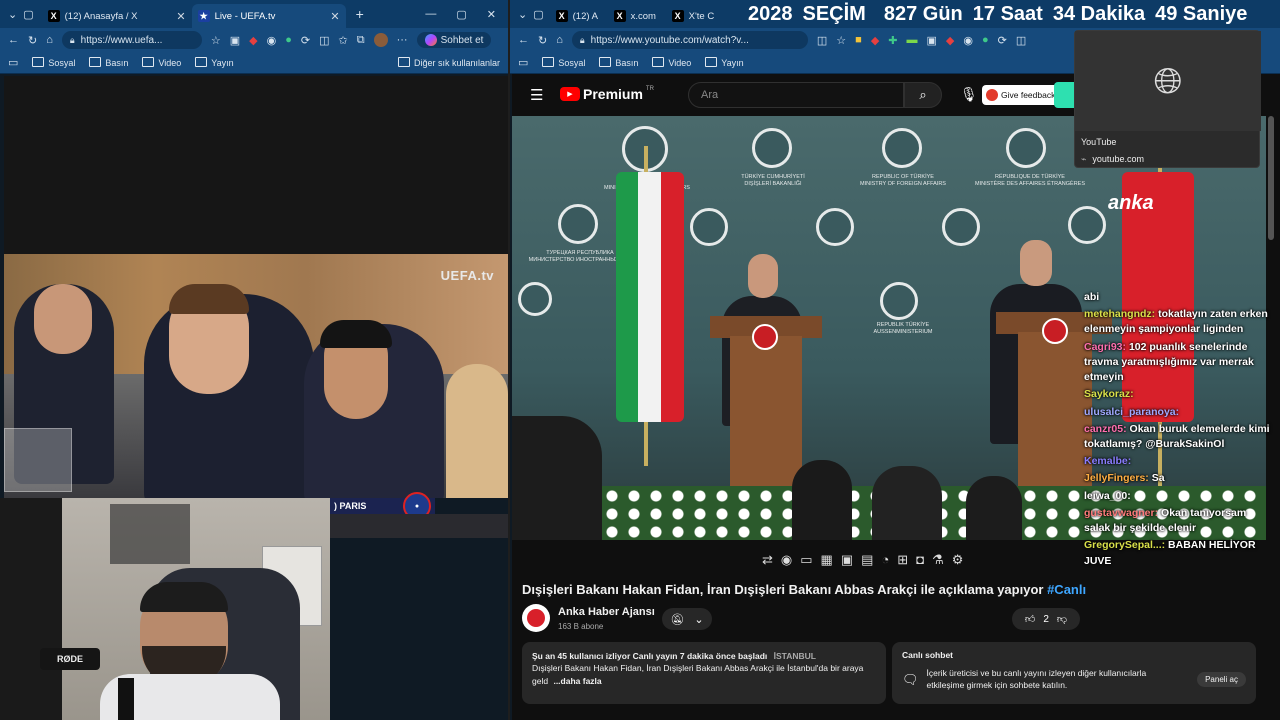 The width and height of the screenshot is (1280, 720). I want to click on open-panel-button: Paneli aç, so click(1221, 680).